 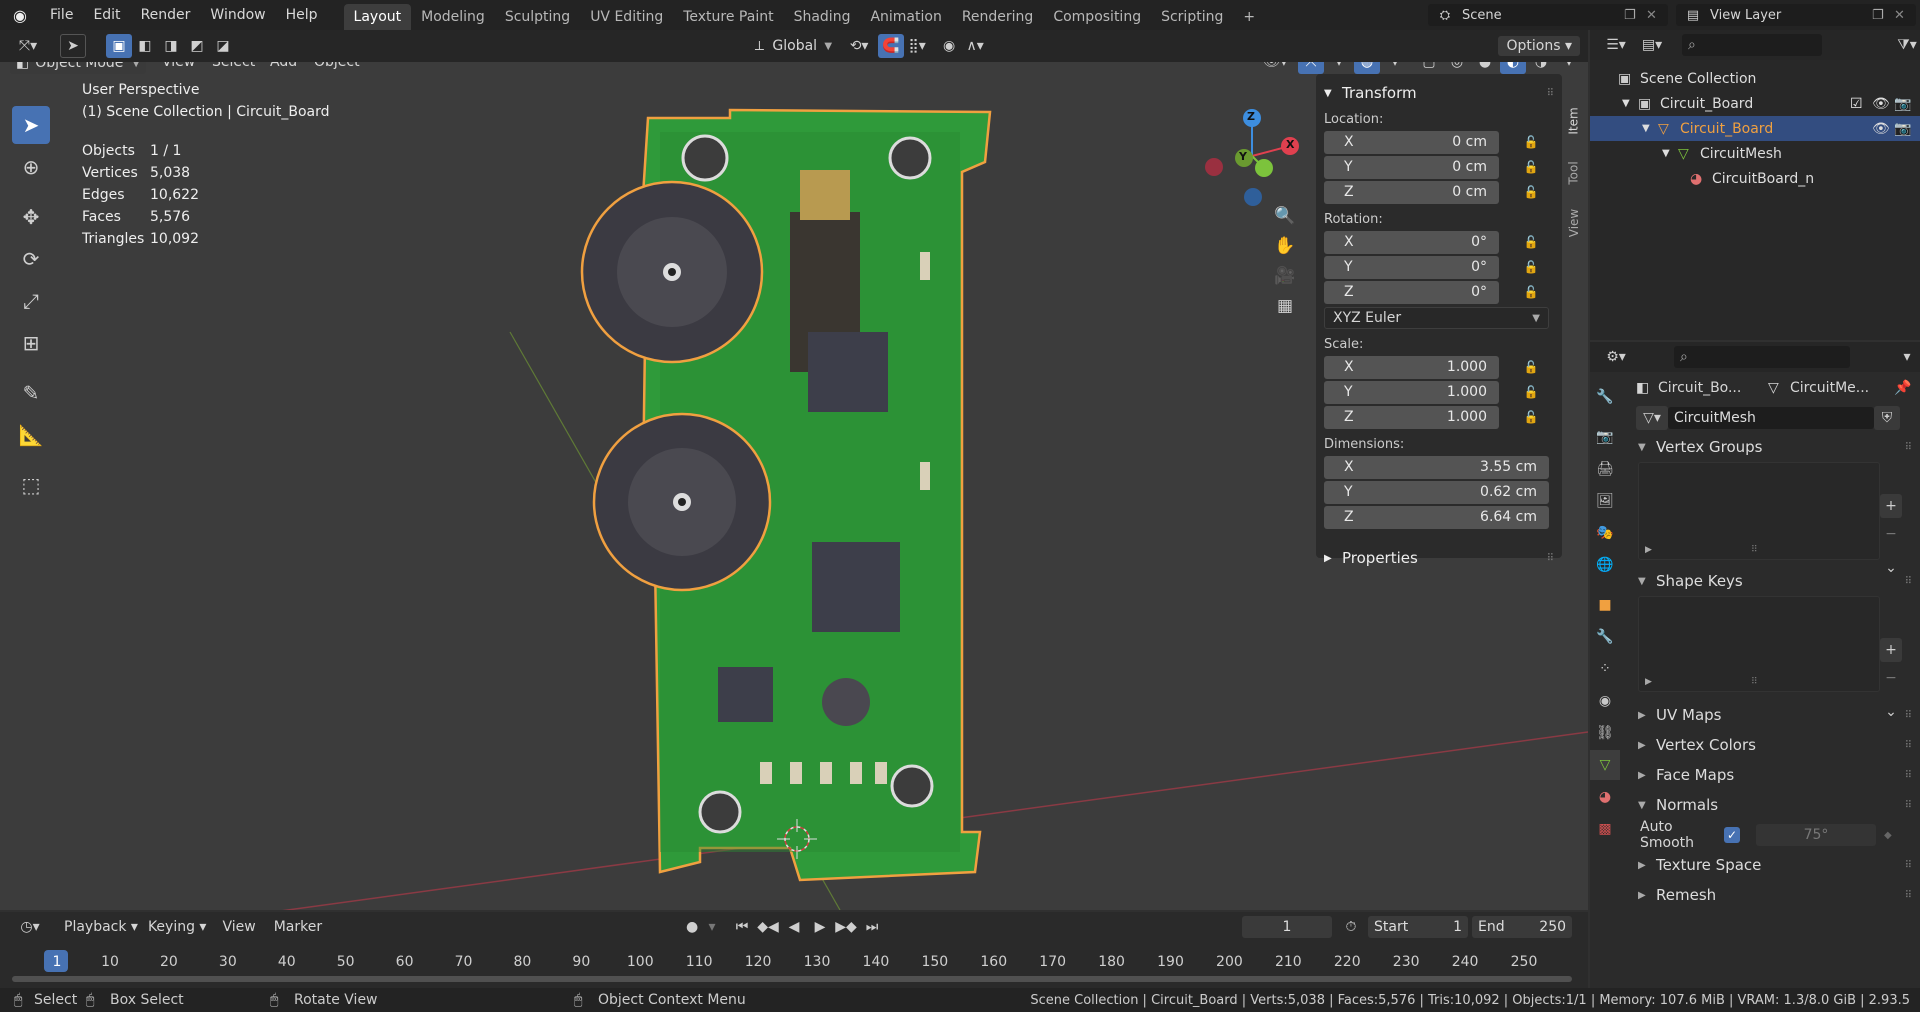 What do you see at coordinates (1605, 565) in the screenshot?
I see `world-props-icon: 🌐` at bounding box center [1605, 565].